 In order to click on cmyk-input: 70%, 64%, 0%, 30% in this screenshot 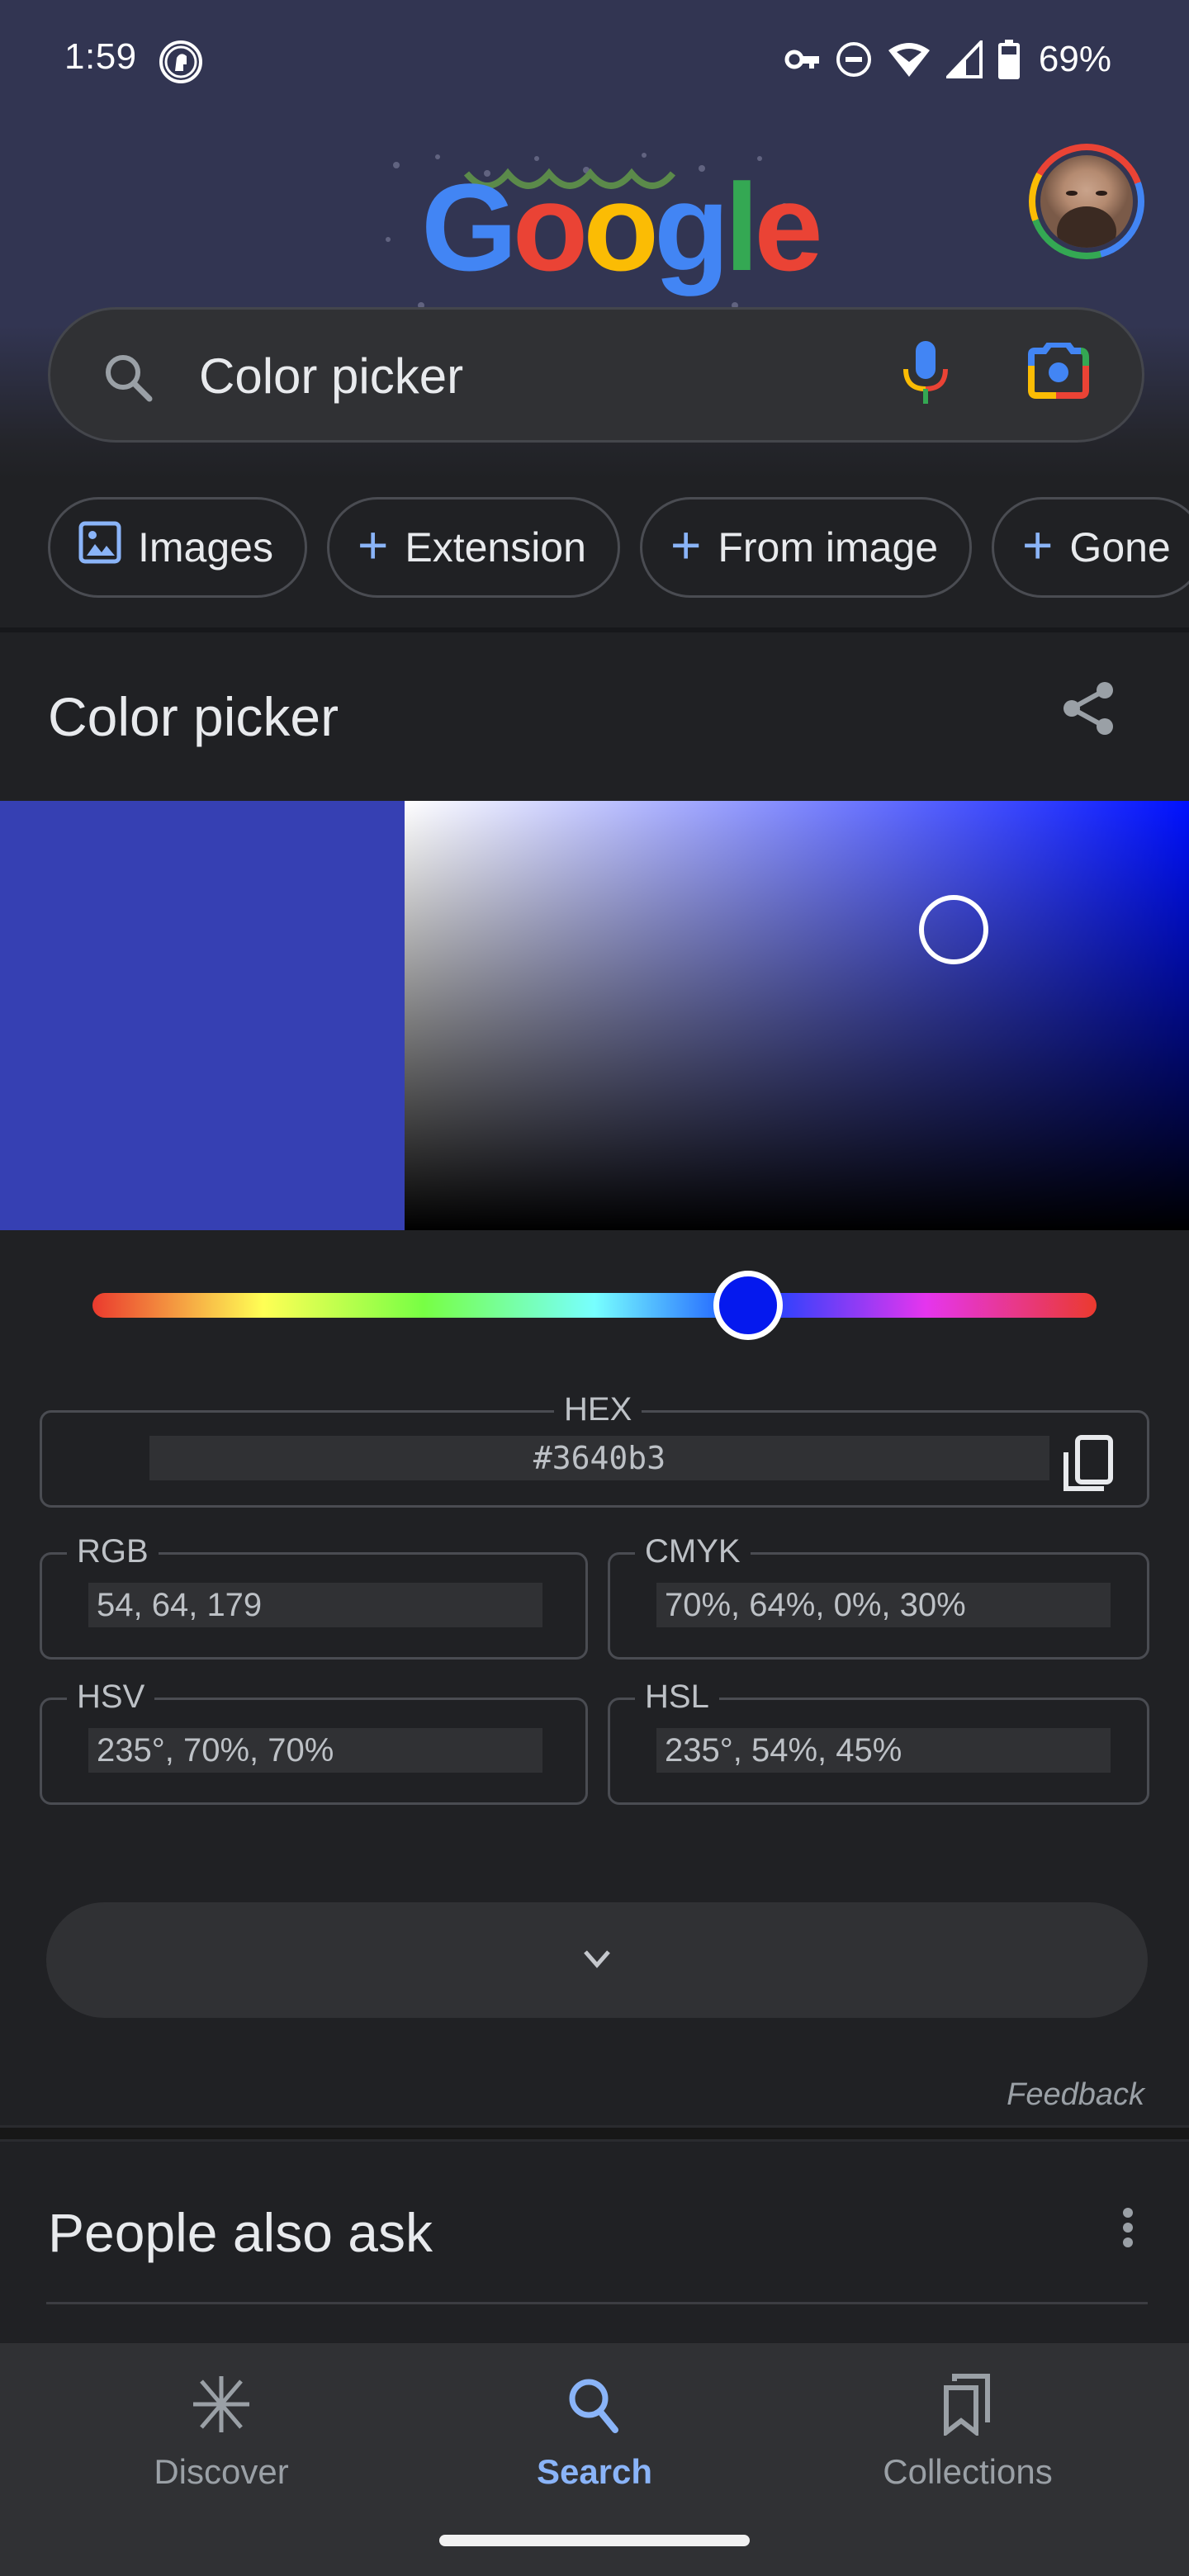, I will do `click(883, 1605)`.